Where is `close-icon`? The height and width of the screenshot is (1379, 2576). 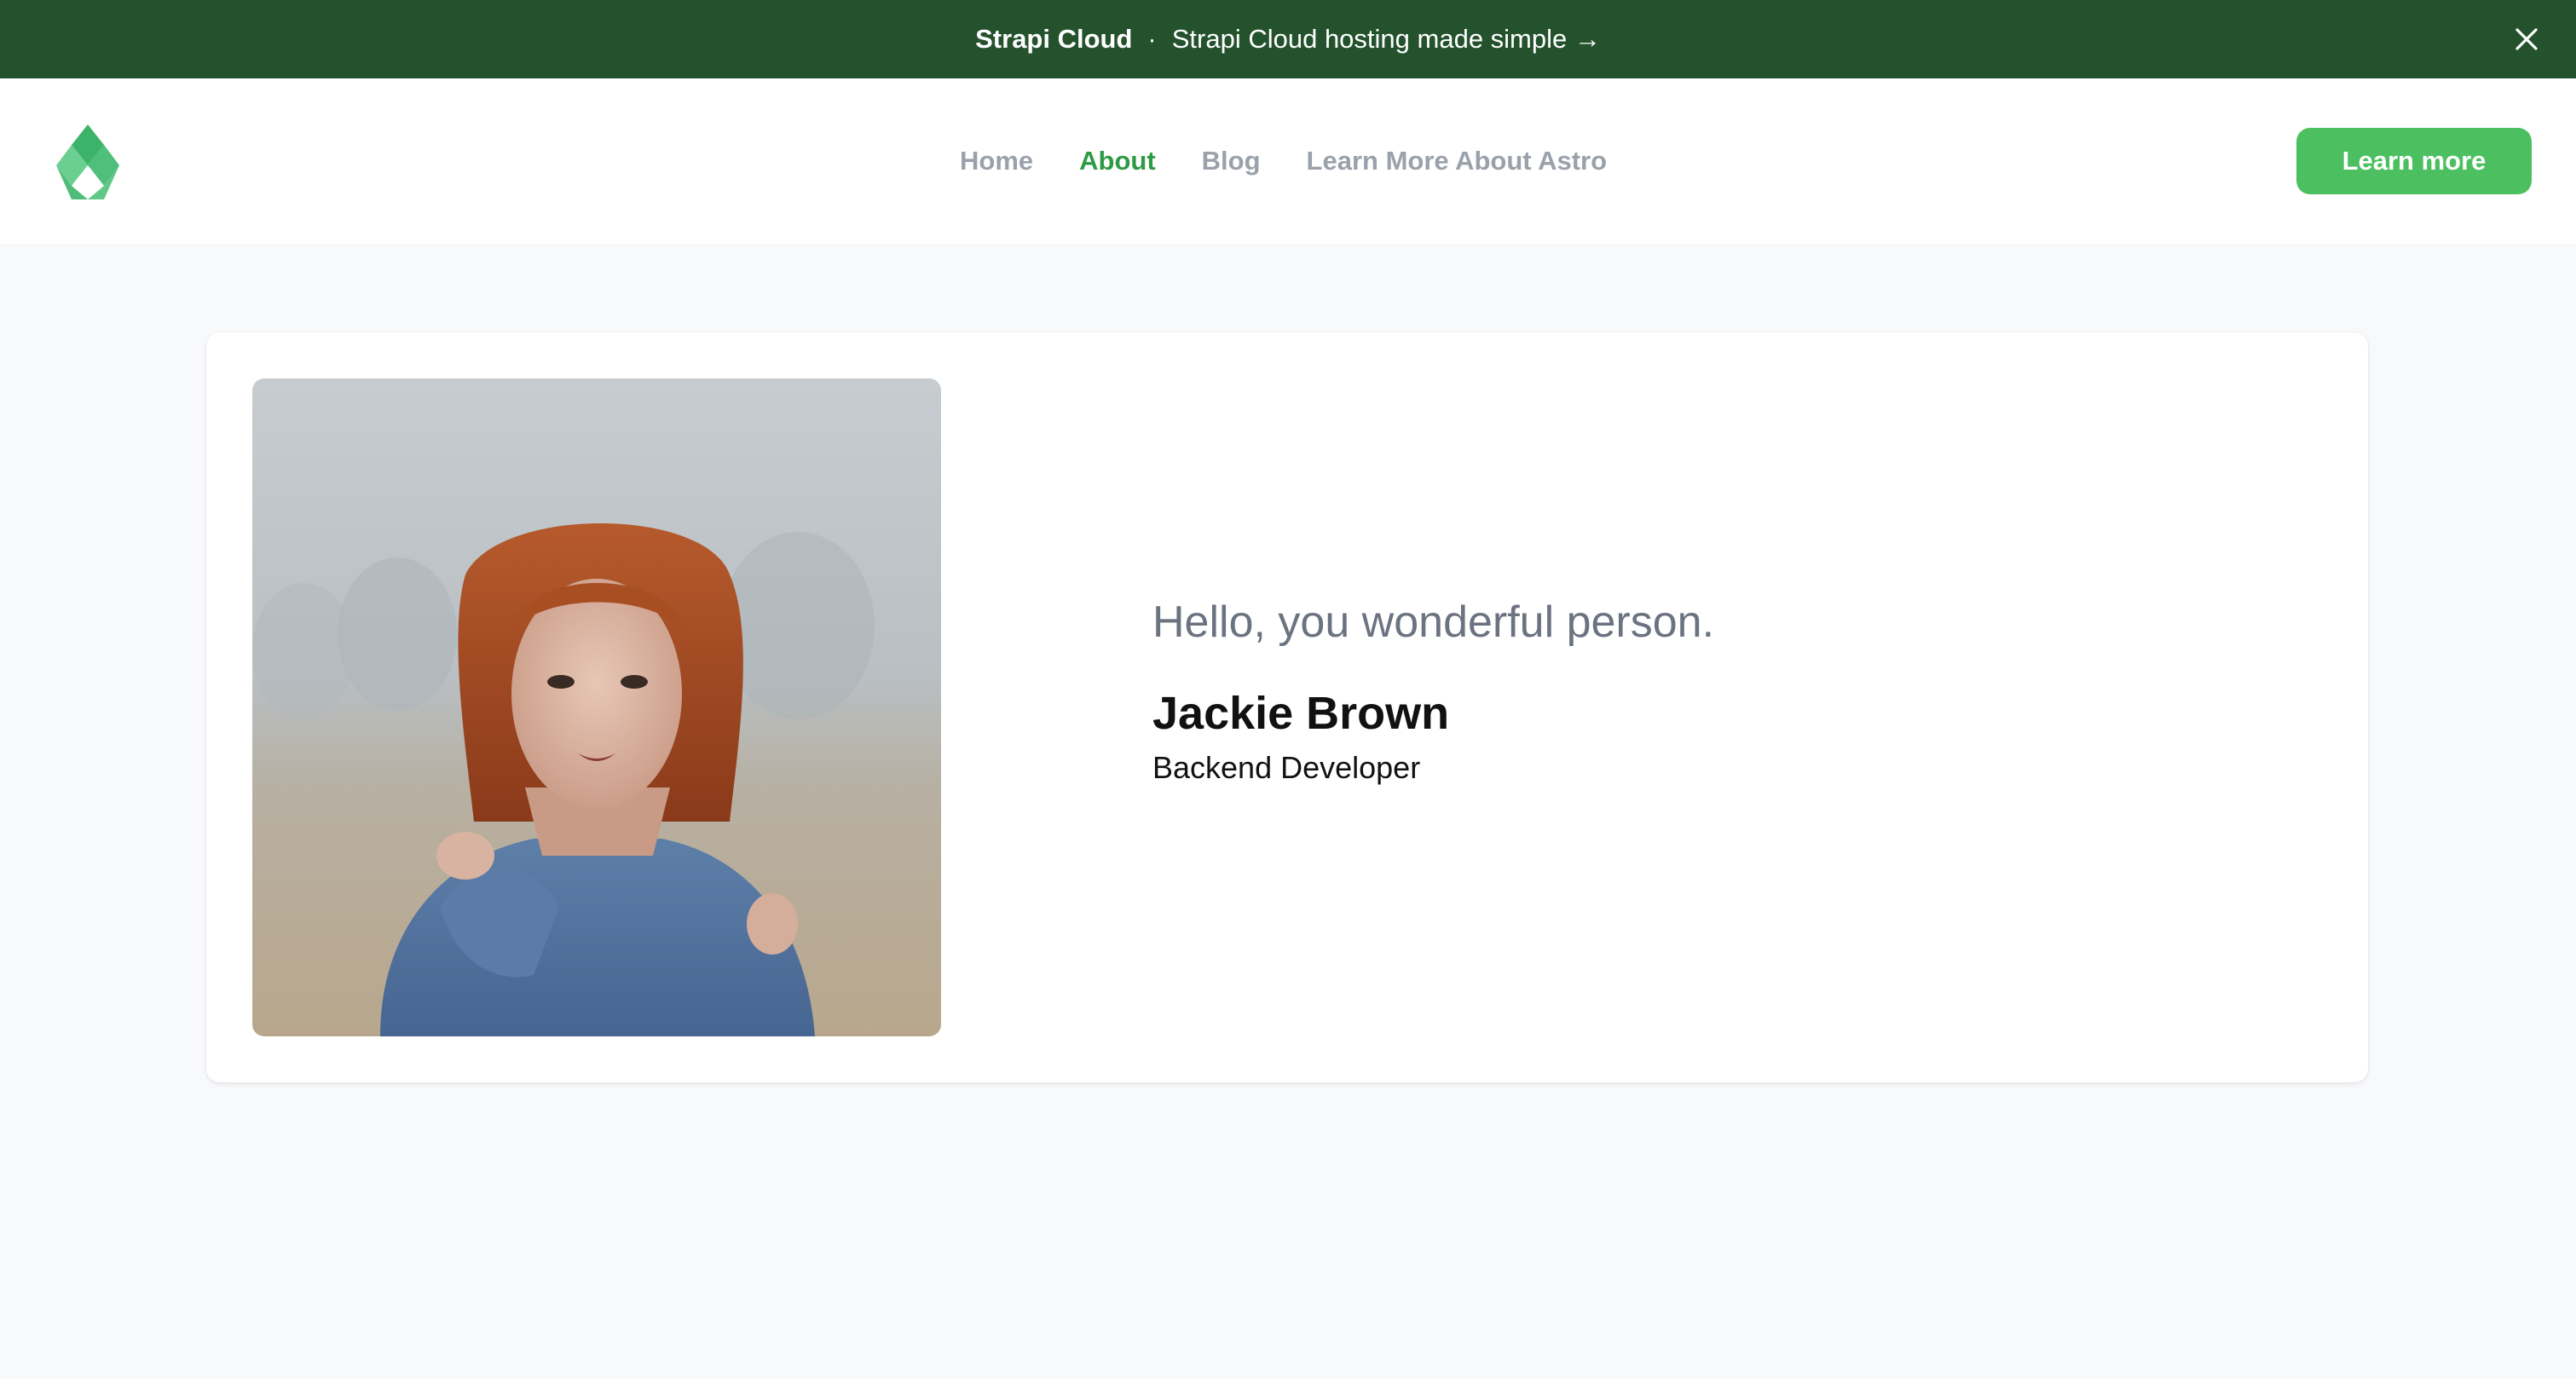 close-icon is located at coordinates (2526, 39).